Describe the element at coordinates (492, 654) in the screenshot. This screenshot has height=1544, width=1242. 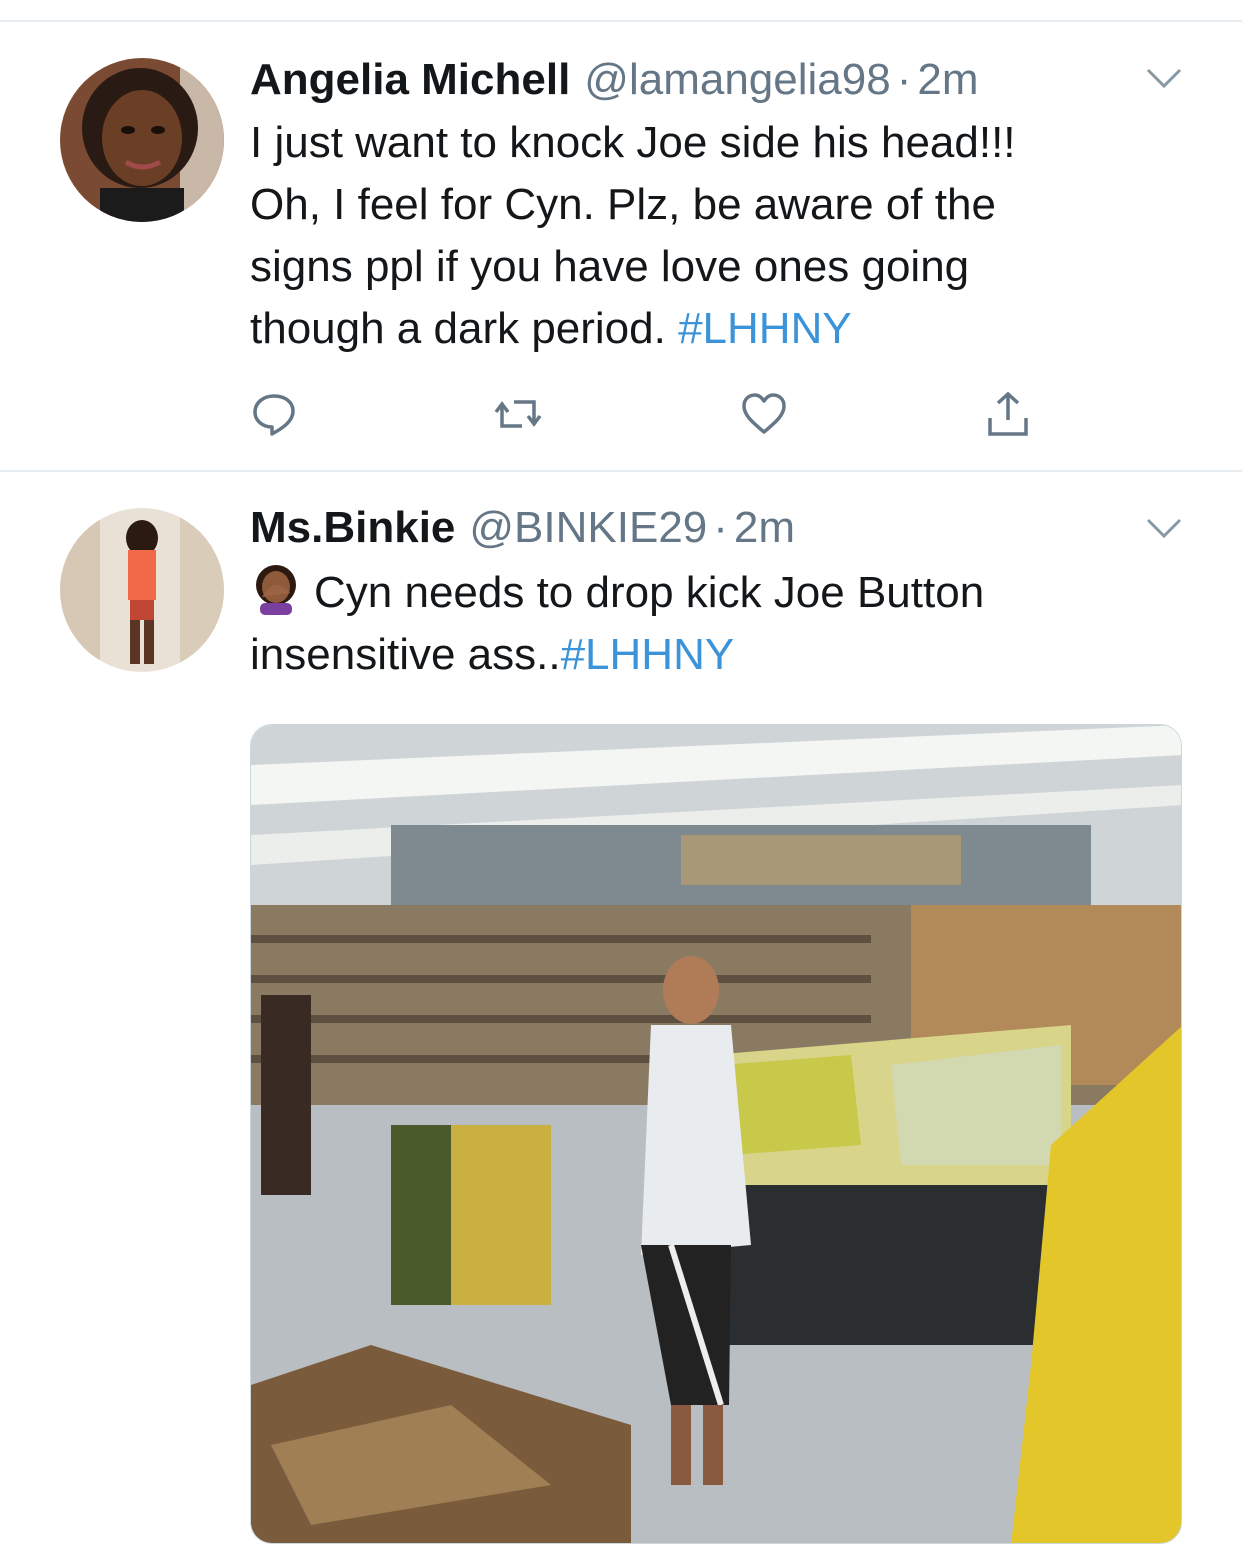
I see `tweet-text-line: insensitive ass..#LHHNY` at that location.